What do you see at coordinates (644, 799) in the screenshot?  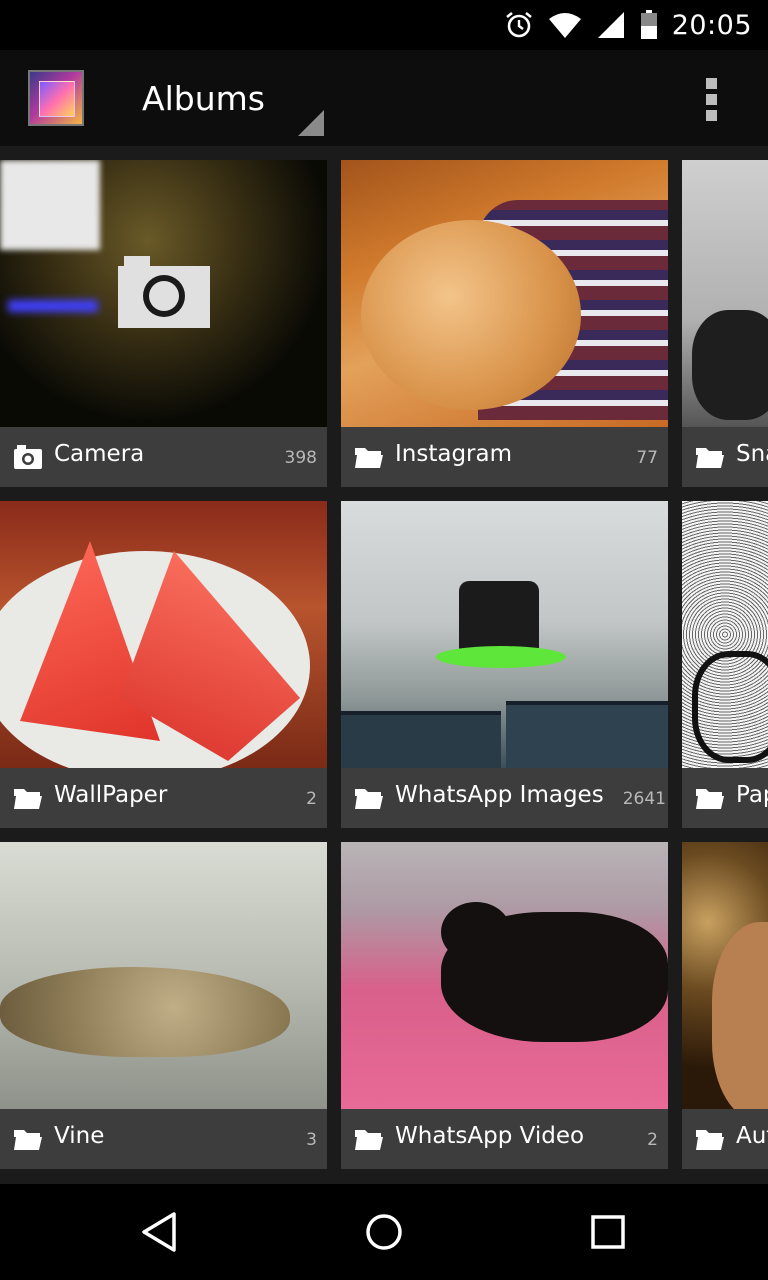 I see `album-count: 2641` at bounding box center [644, 799].